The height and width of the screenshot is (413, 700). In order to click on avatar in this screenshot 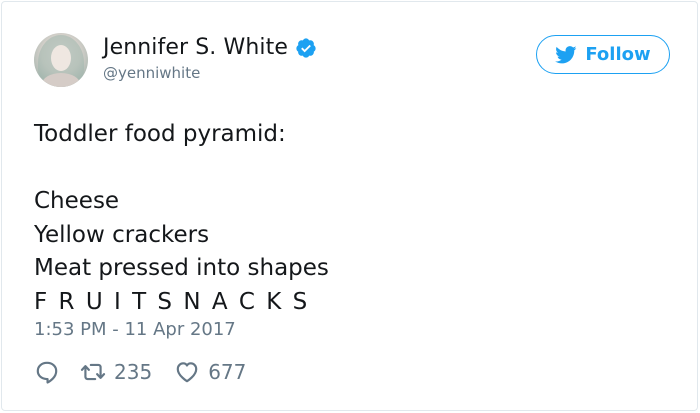, I will do `click(61, 60)`.